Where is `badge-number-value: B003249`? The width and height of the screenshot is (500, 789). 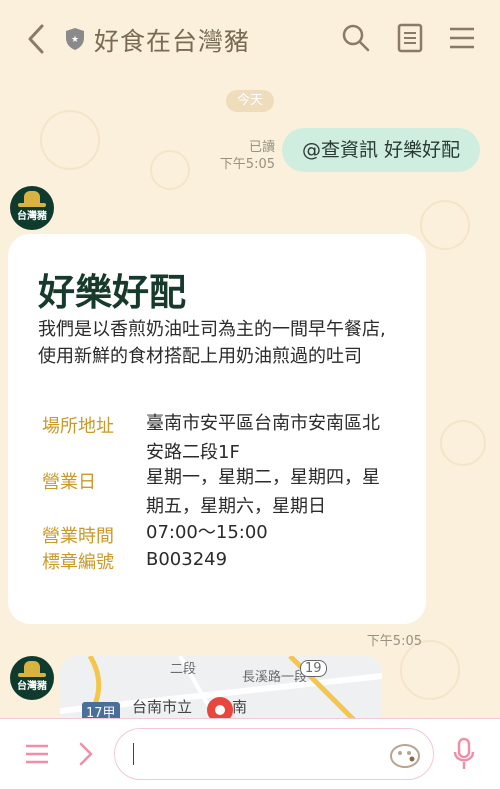
badge-number-value: B003249 is located at coordinates (187, 559).